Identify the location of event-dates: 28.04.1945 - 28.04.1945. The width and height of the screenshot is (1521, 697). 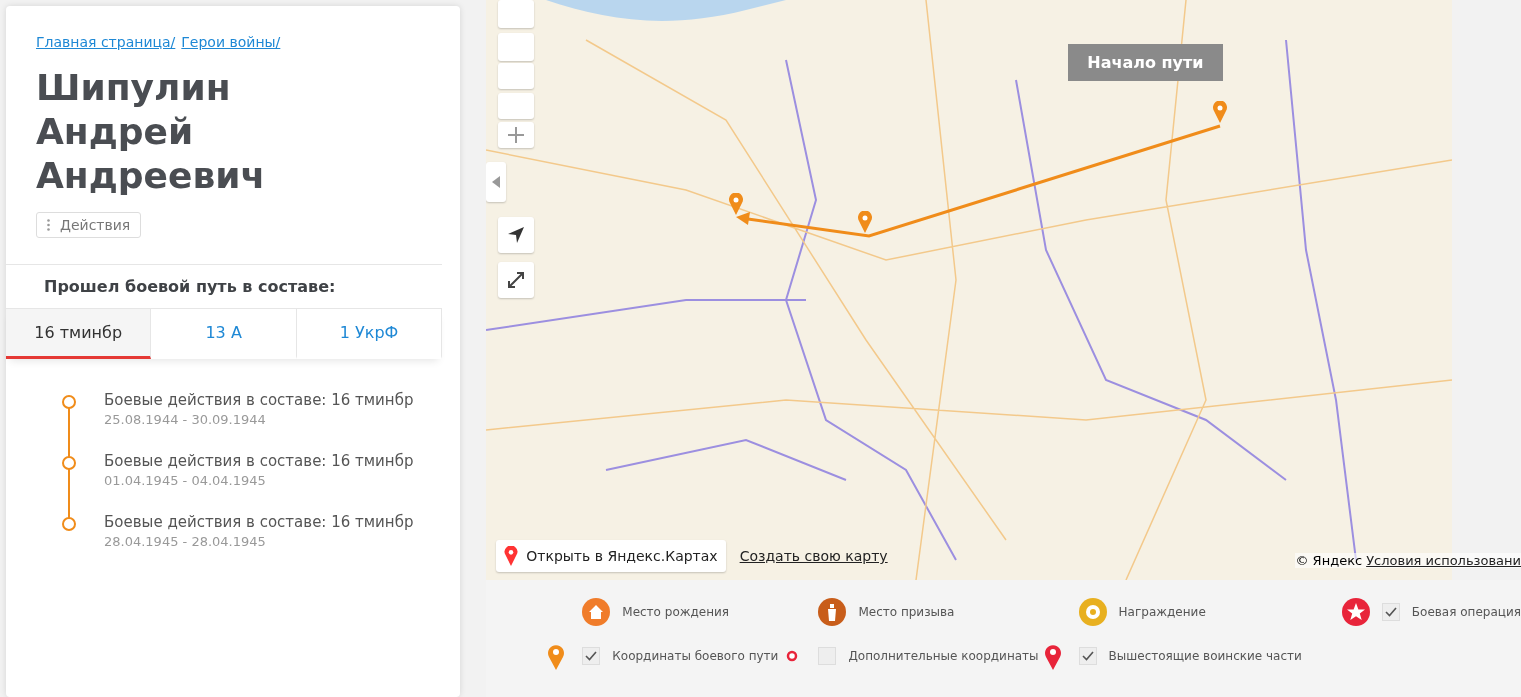
(185, 541).